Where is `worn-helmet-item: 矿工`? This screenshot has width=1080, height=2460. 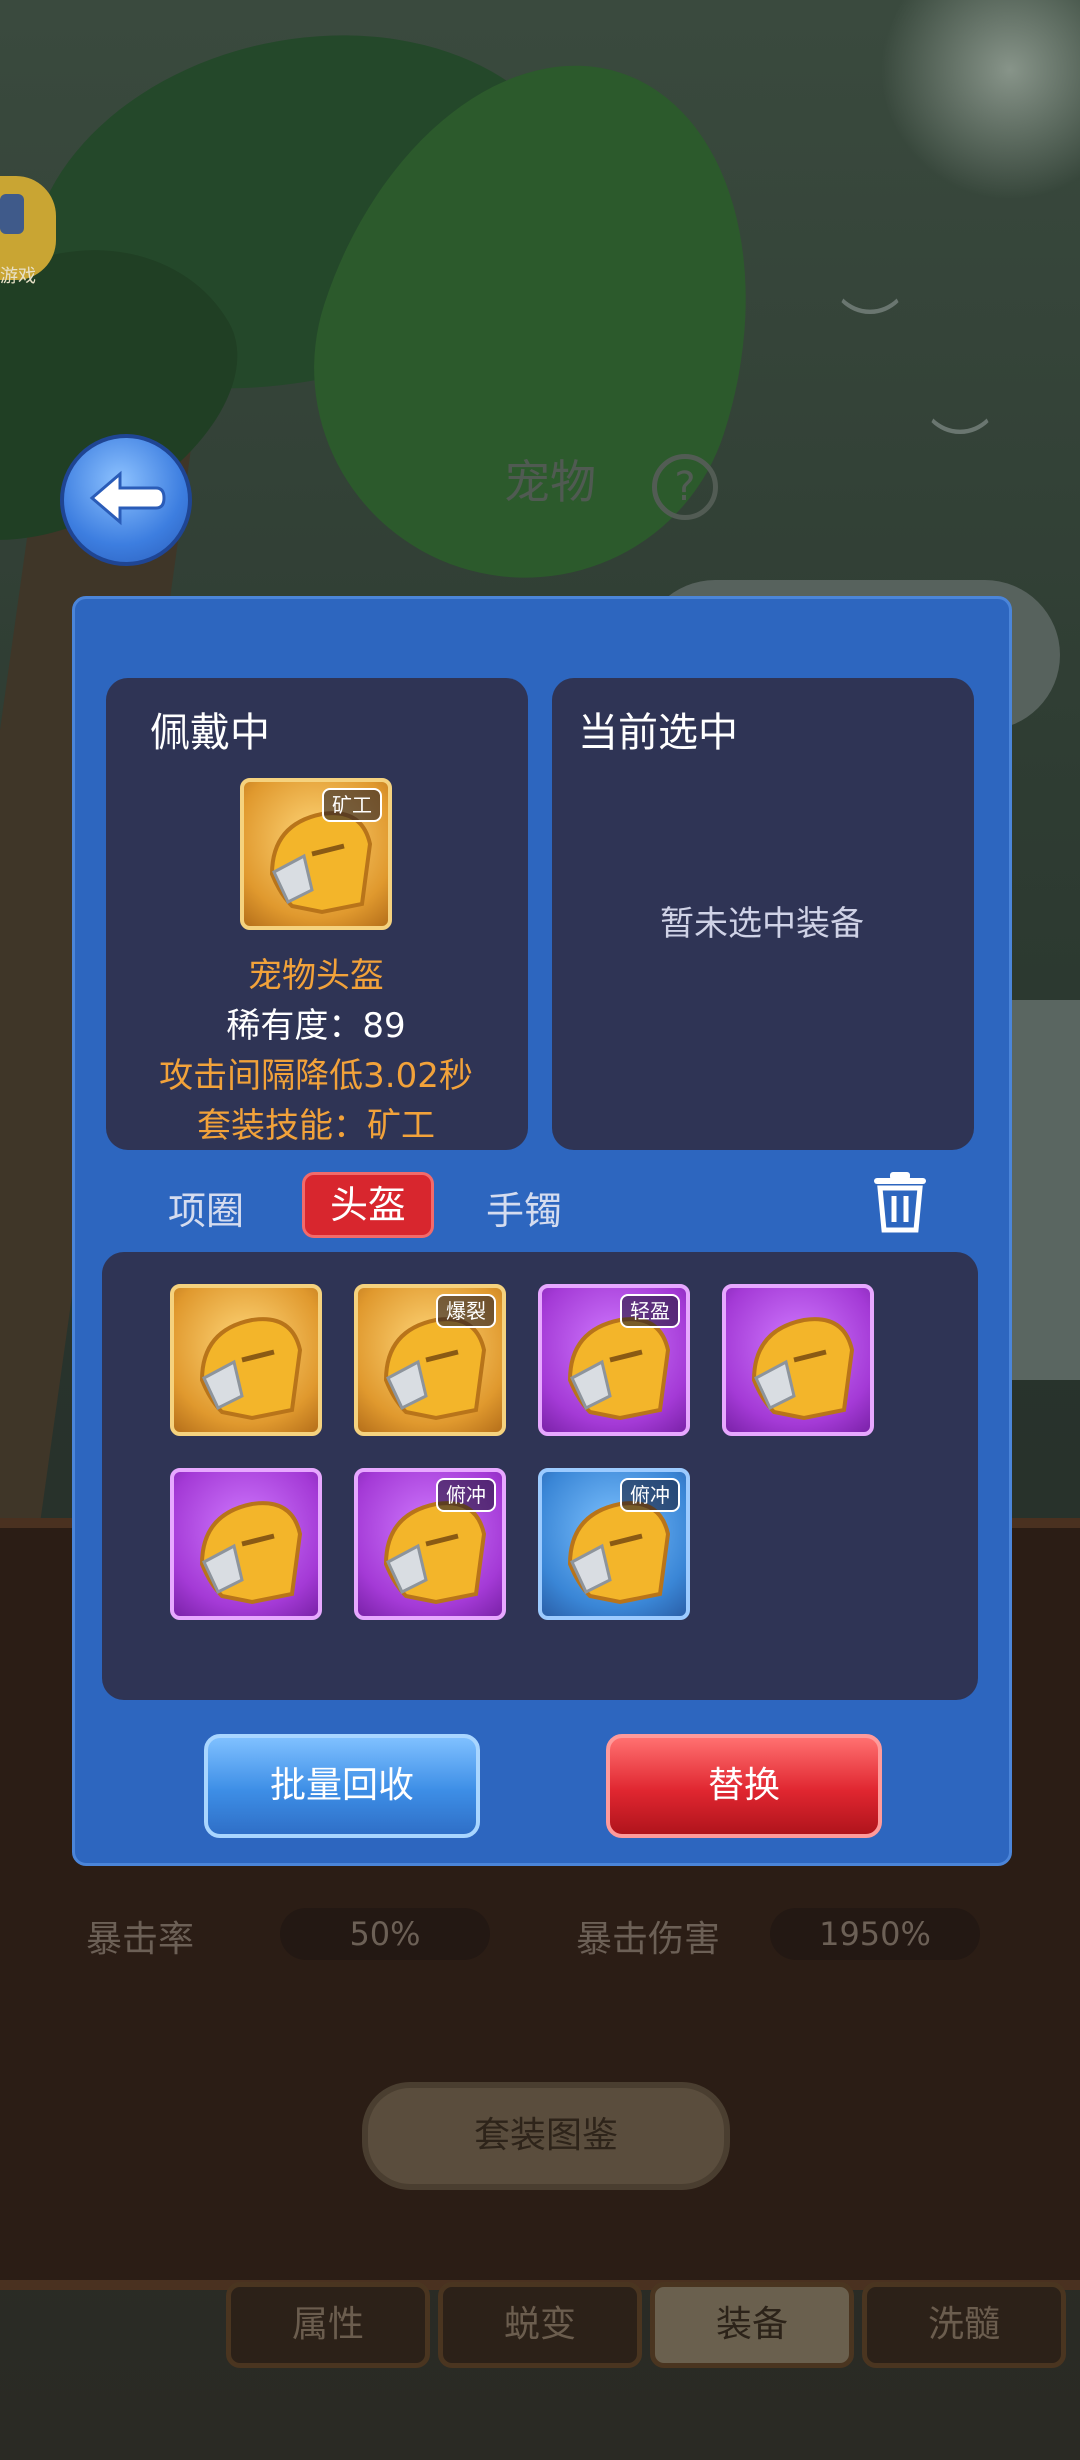
worn-helmet-item: 矿工 is located at coordinates (316, 854).